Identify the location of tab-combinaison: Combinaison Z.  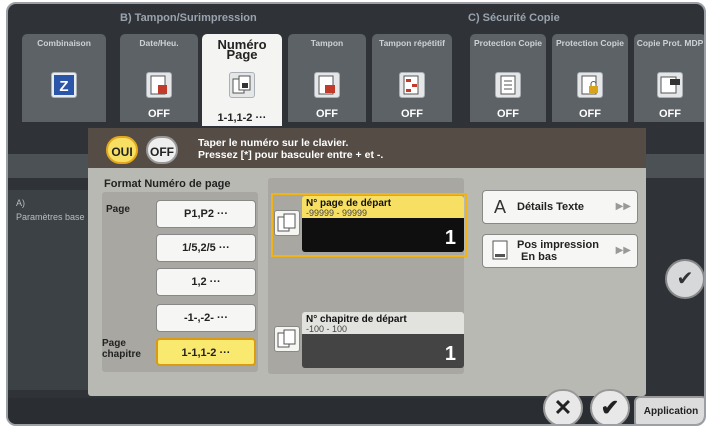
(64, 78).